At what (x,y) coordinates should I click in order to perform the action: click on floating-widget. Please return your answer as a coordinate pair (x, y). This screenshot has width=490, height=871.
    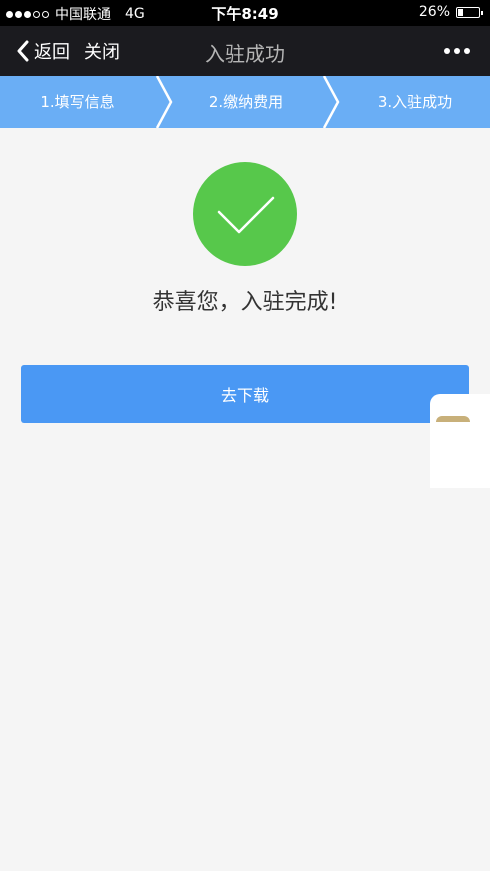
    Looking at the image, I should click on (460, 441).